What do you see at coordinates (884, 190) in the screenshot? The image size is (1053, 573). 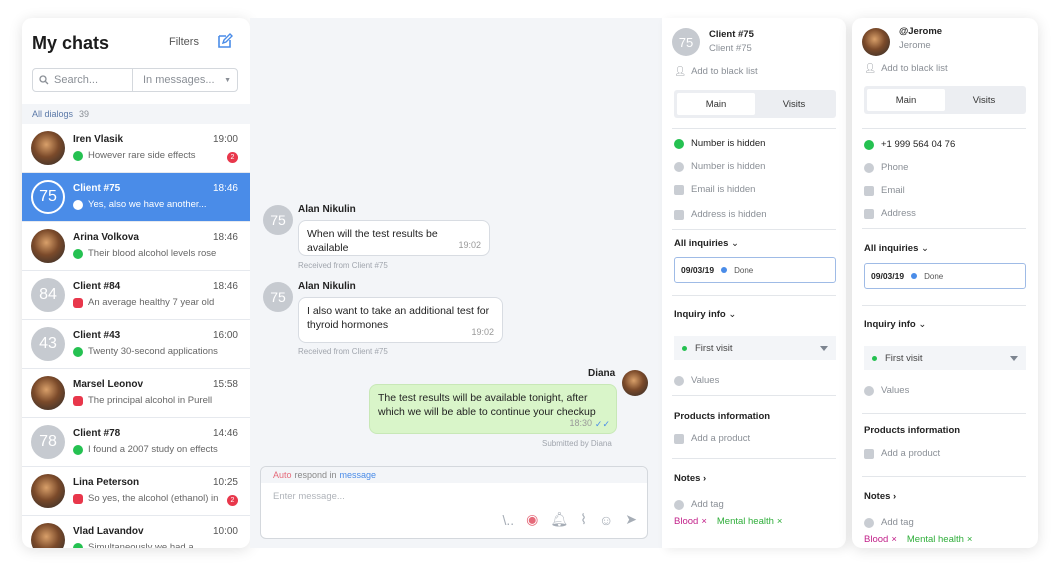 I see `contact-email: Email` at bounding box center [884, 190].